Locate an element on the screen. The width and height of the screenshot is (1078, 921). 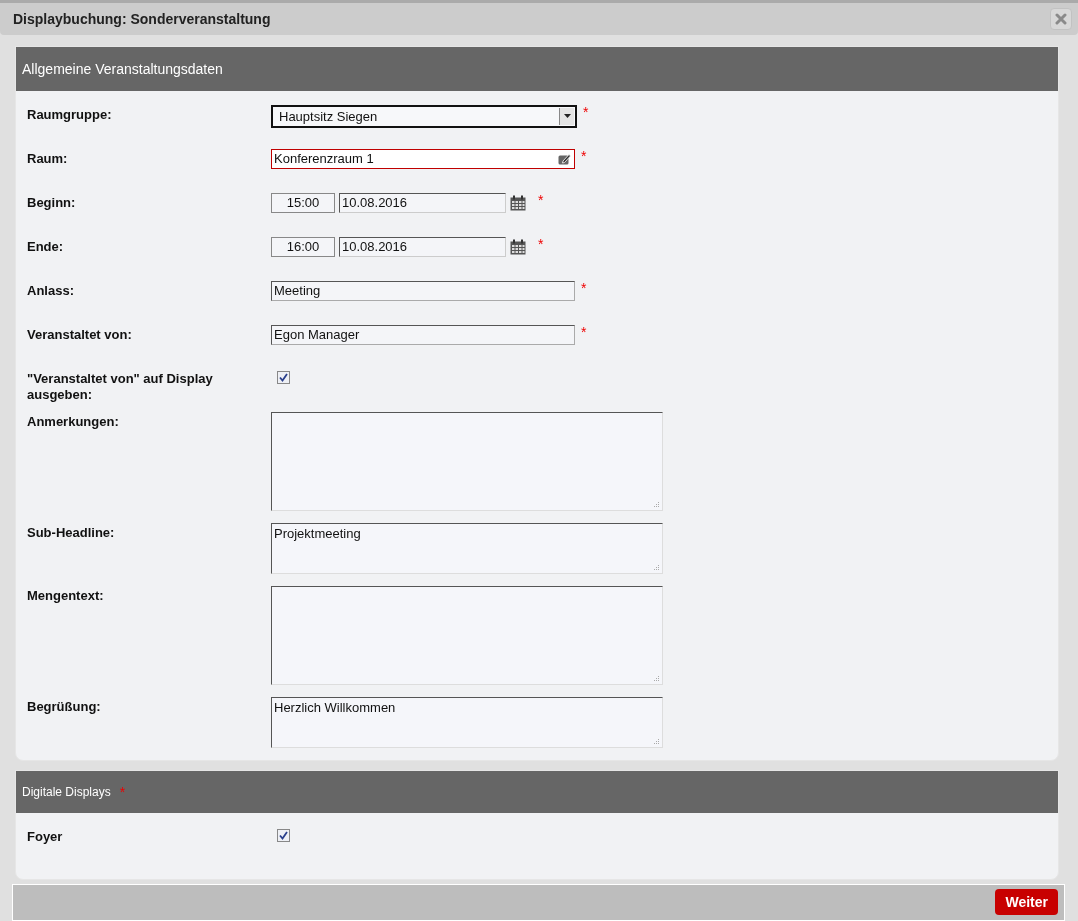
field-label: Veranstaltet von: is located at coordinates (80, 334).